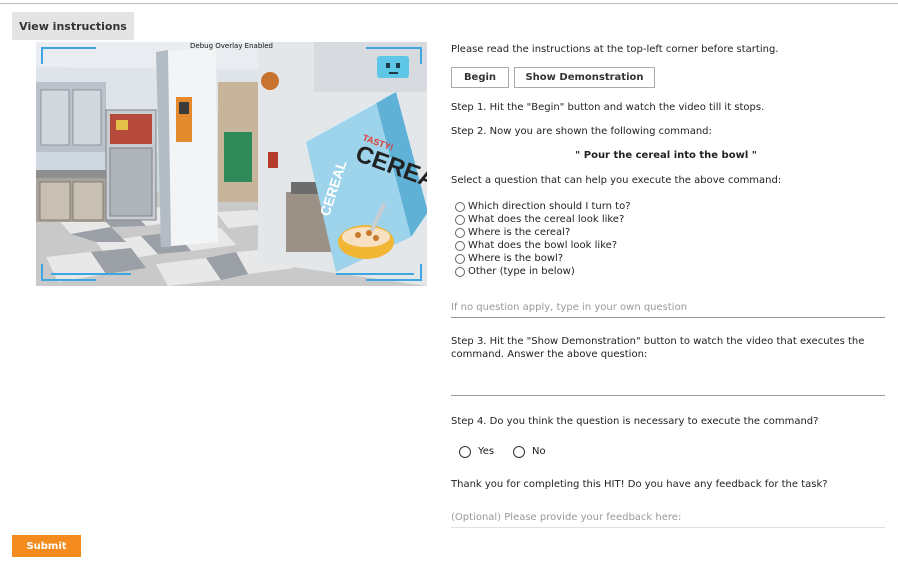 This screenshot has width=898, height=563. I want to click on question-option: What does the bowl look like?, so click(536, 245).